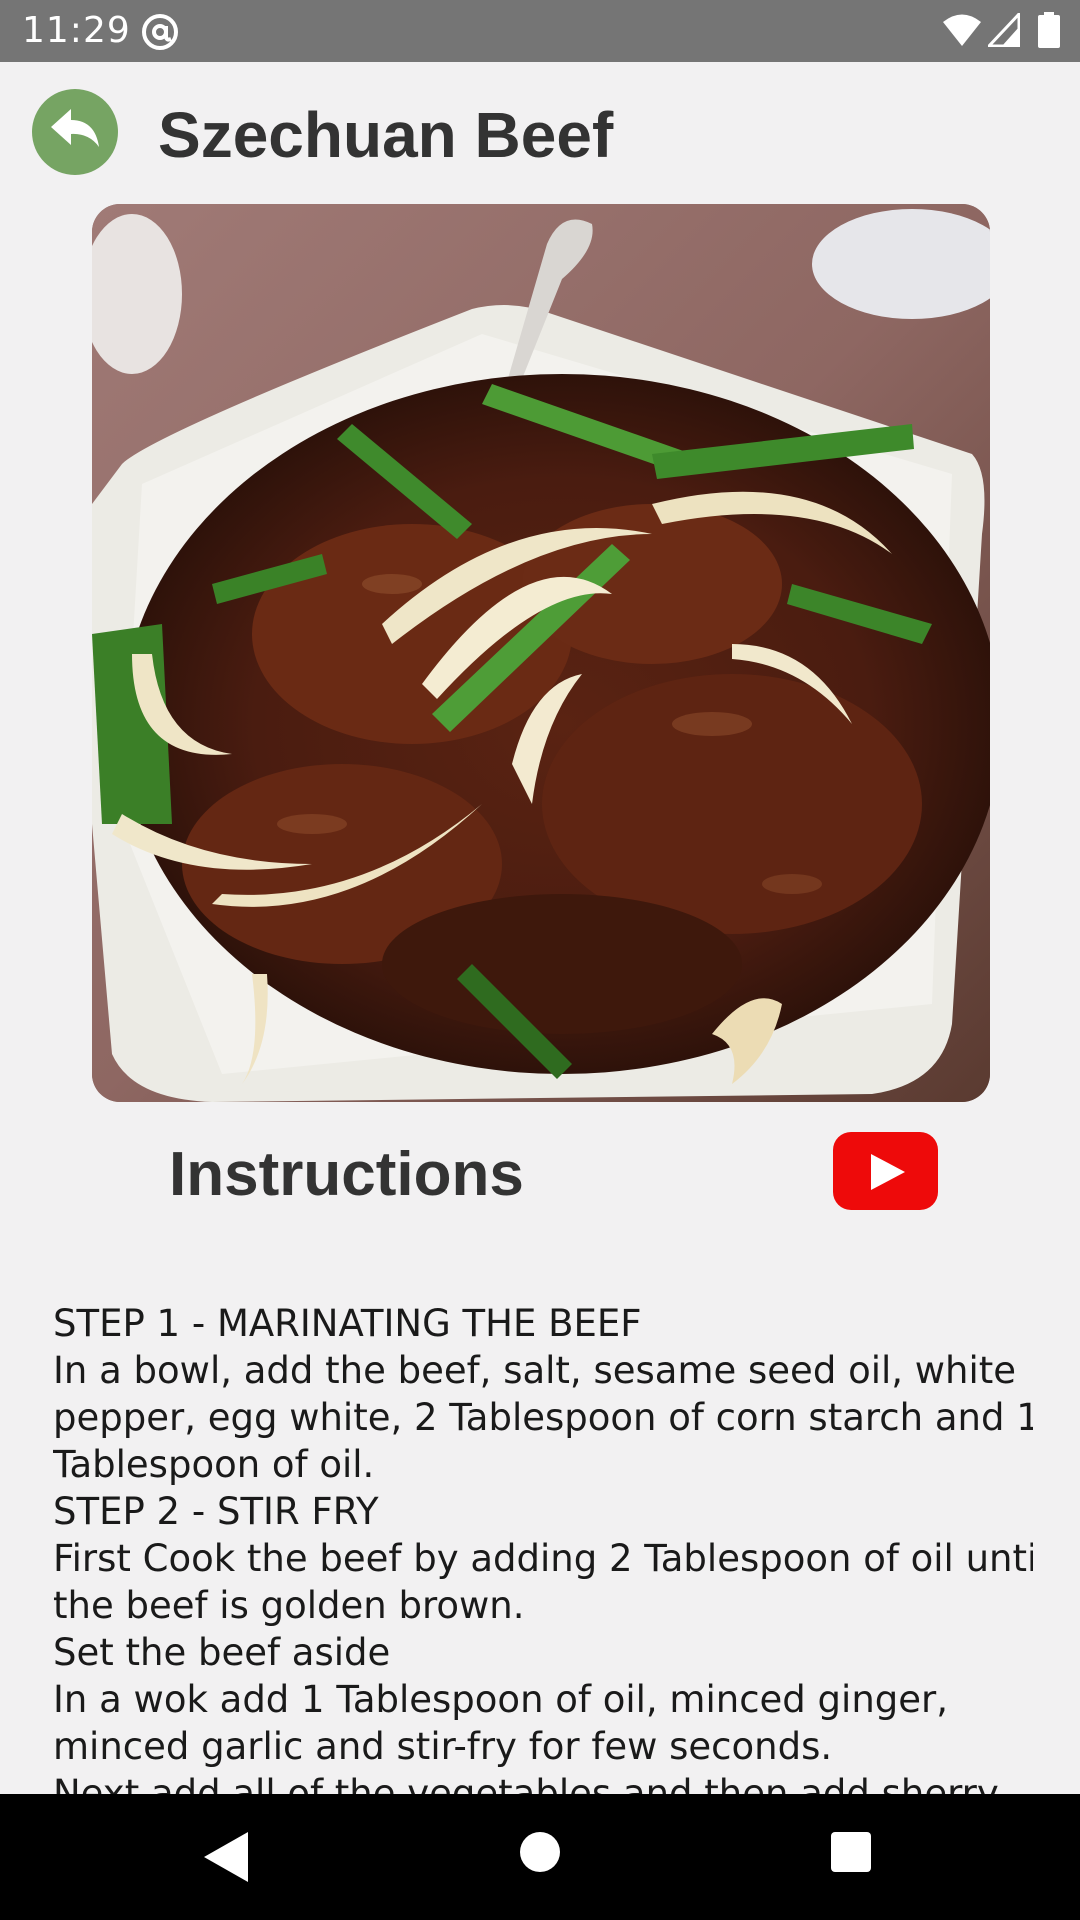  What do you see at coordinates (216, 1511) in the screenshot?
I see `instruction-line: STEP 2 - STIR FRY` at bounding box center [216, 1511].